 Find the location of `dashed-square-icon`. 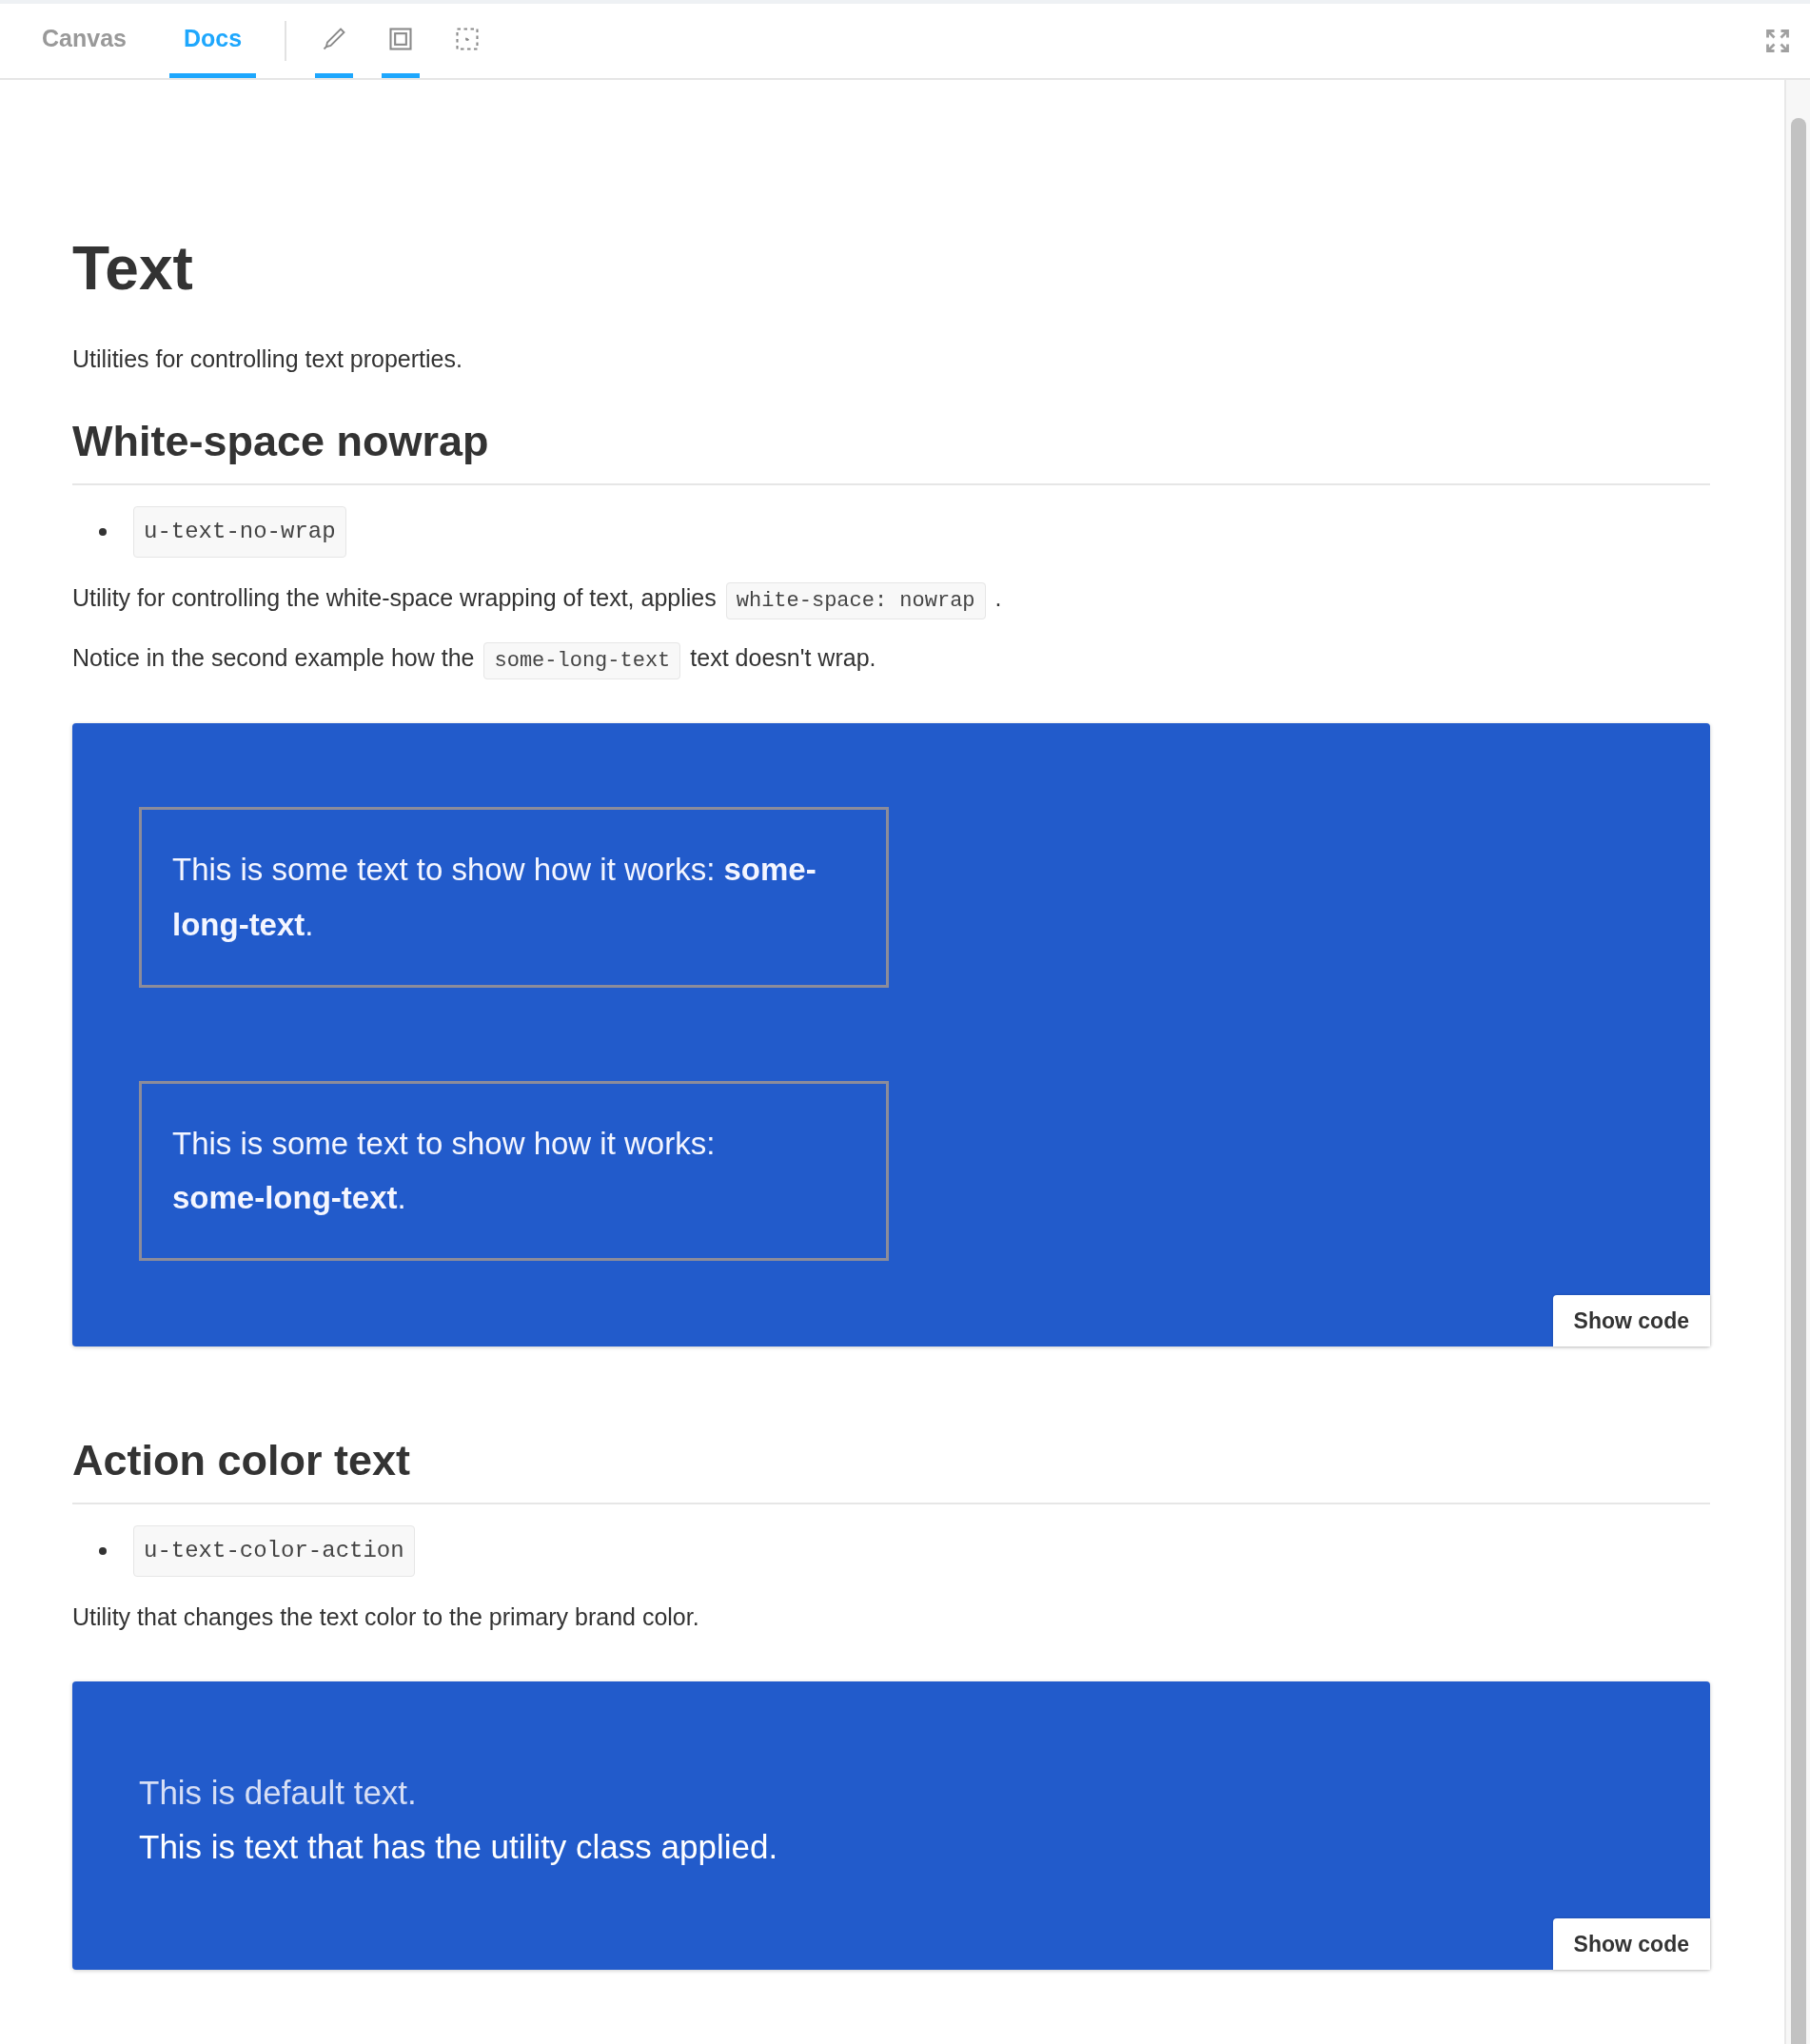

dashed-square-icon is located at coordinates (468, 38).